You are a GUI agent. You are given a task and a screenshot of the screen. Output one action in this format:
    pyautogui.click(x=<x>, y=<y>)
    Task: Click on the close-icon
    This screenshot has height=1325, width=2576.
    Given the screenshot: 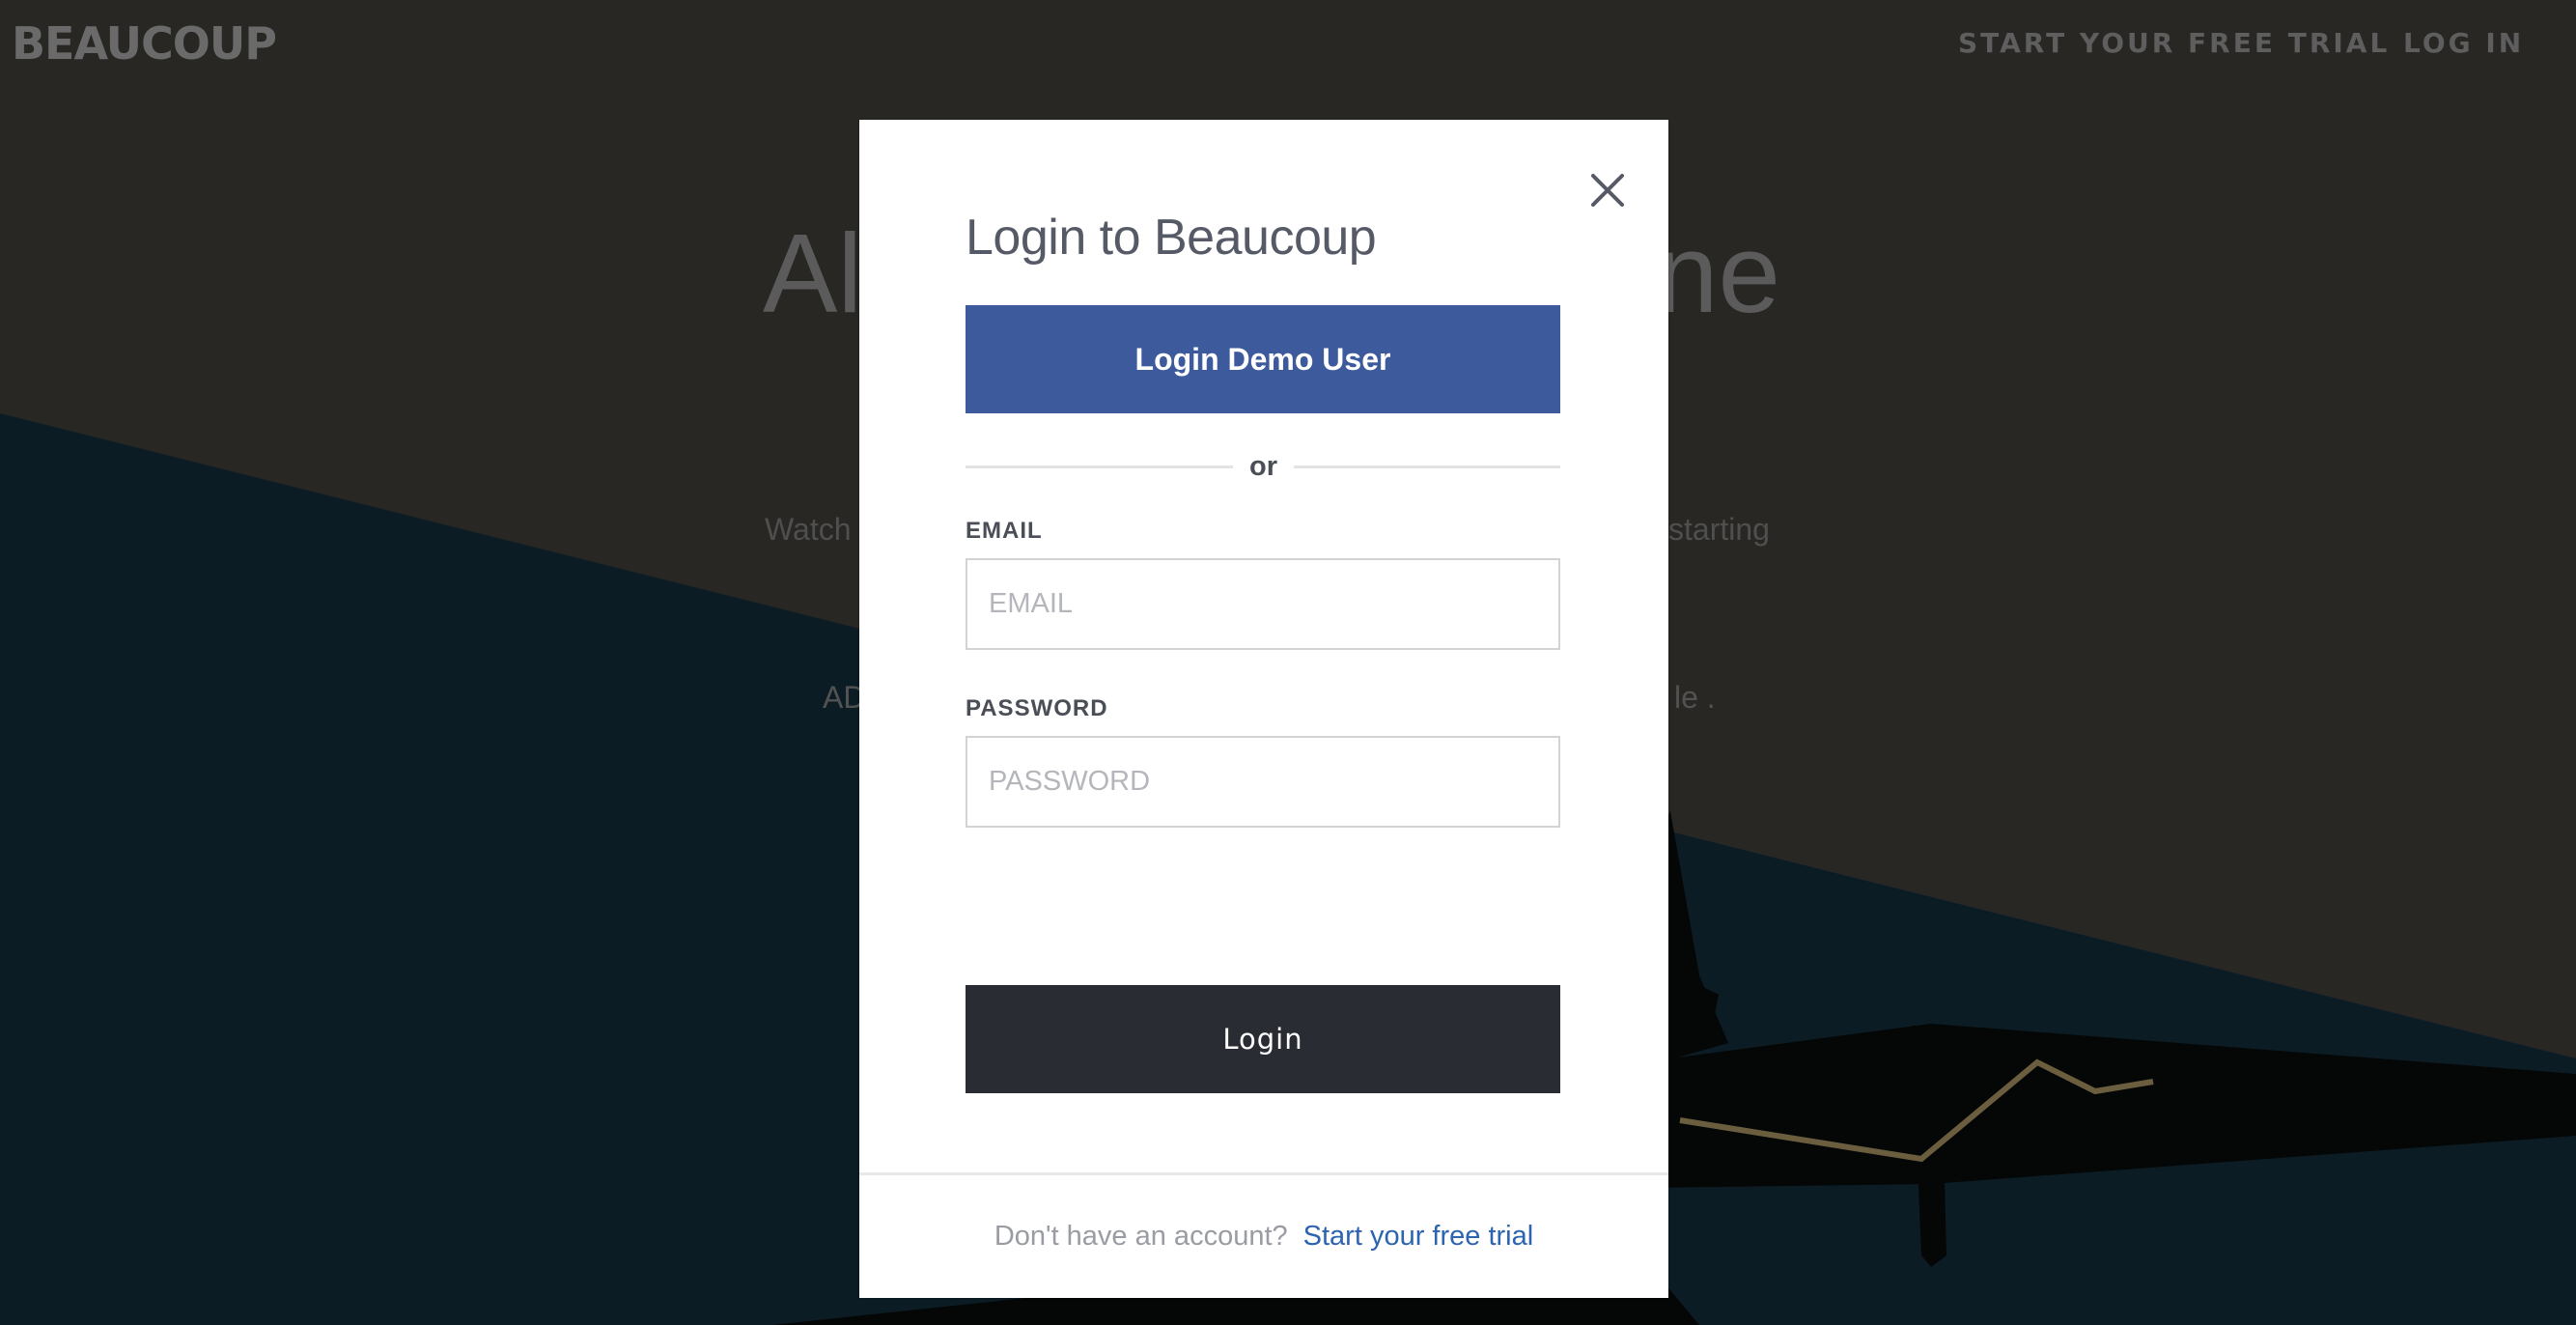 What is the action you would take?
    pyautogui.click(x=1608, y=190)
    